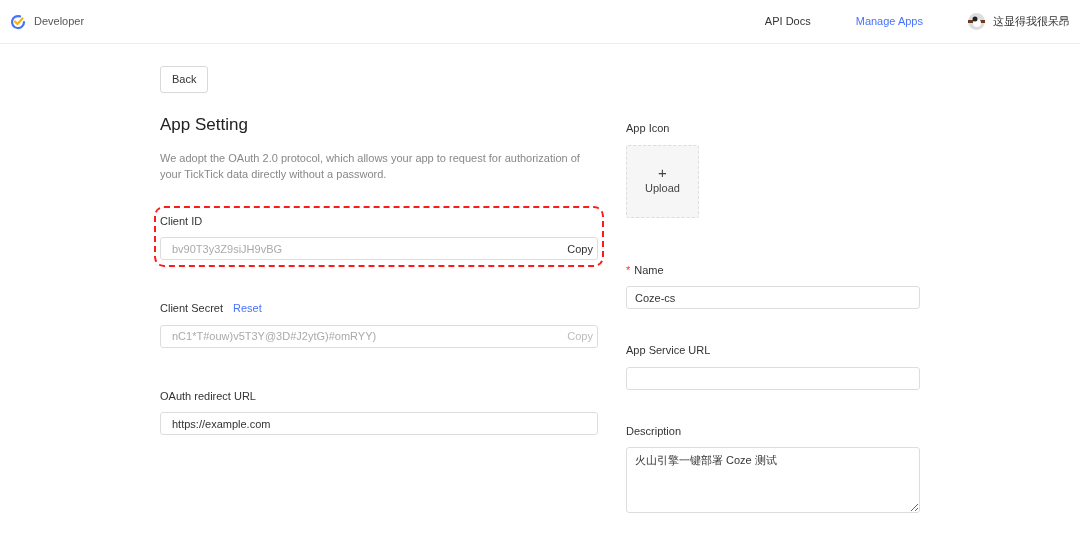 The height and width of the screenshot is (539, 1080). Describe the element at coordinates (59, 22) in the screenshot. I see `brand-name: Developer` at that location.